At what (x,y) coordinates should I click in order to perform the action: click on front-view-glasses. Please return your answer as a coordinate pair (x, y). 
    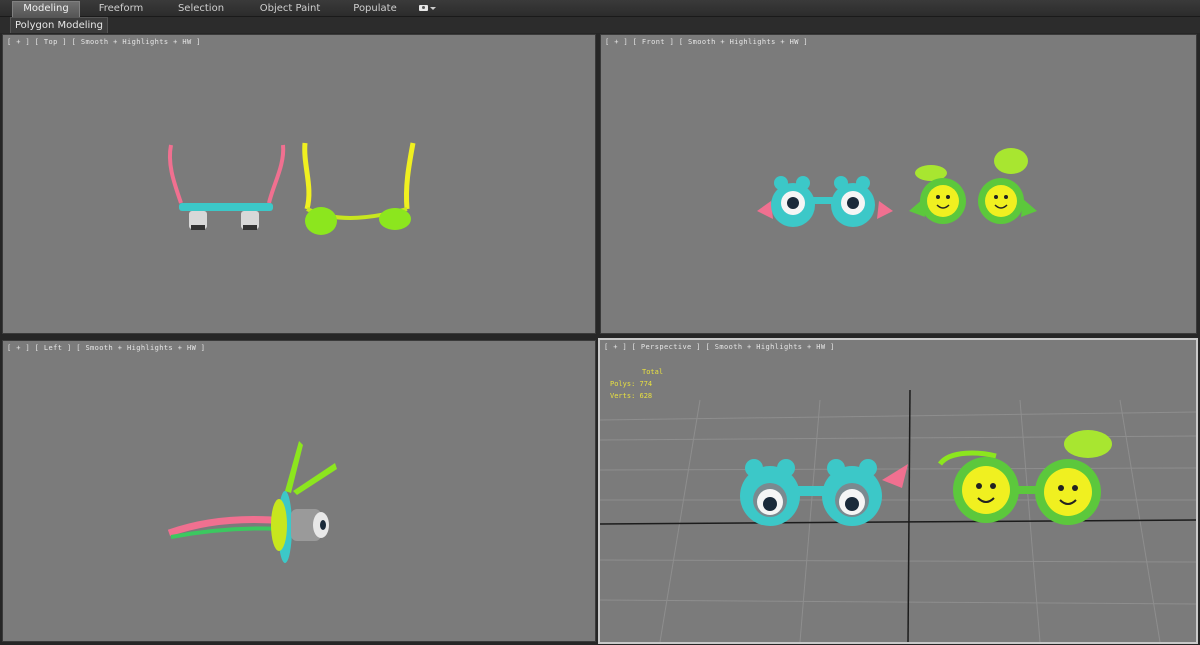
    Looking at the image, I should click on (897, 187).